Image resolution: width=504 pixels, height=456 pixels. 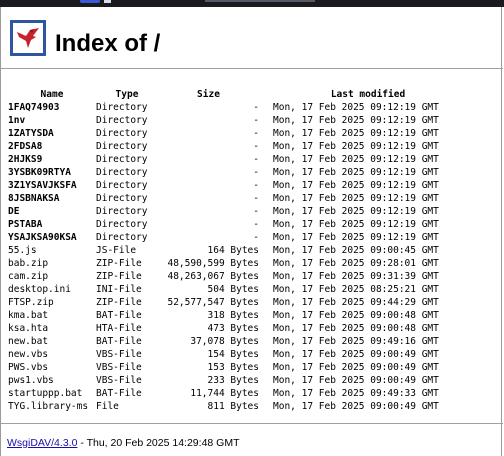 I want to click on file-name: pws1.vbs, so click(x=51, y=380).